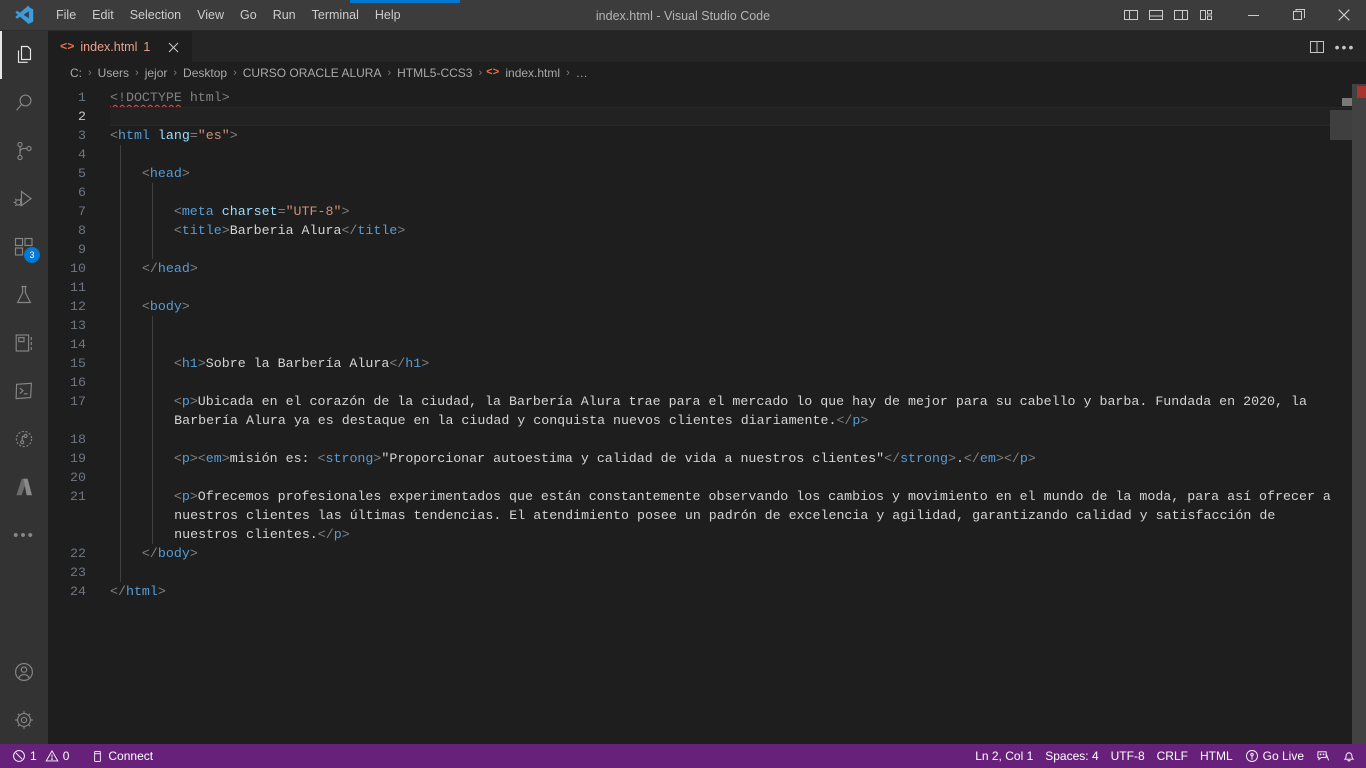 The width and height of the screenshot is (1366, 768). Describe the element at coordinates (210, 15) in the screenshot. I see `menu-view: View` at that location.